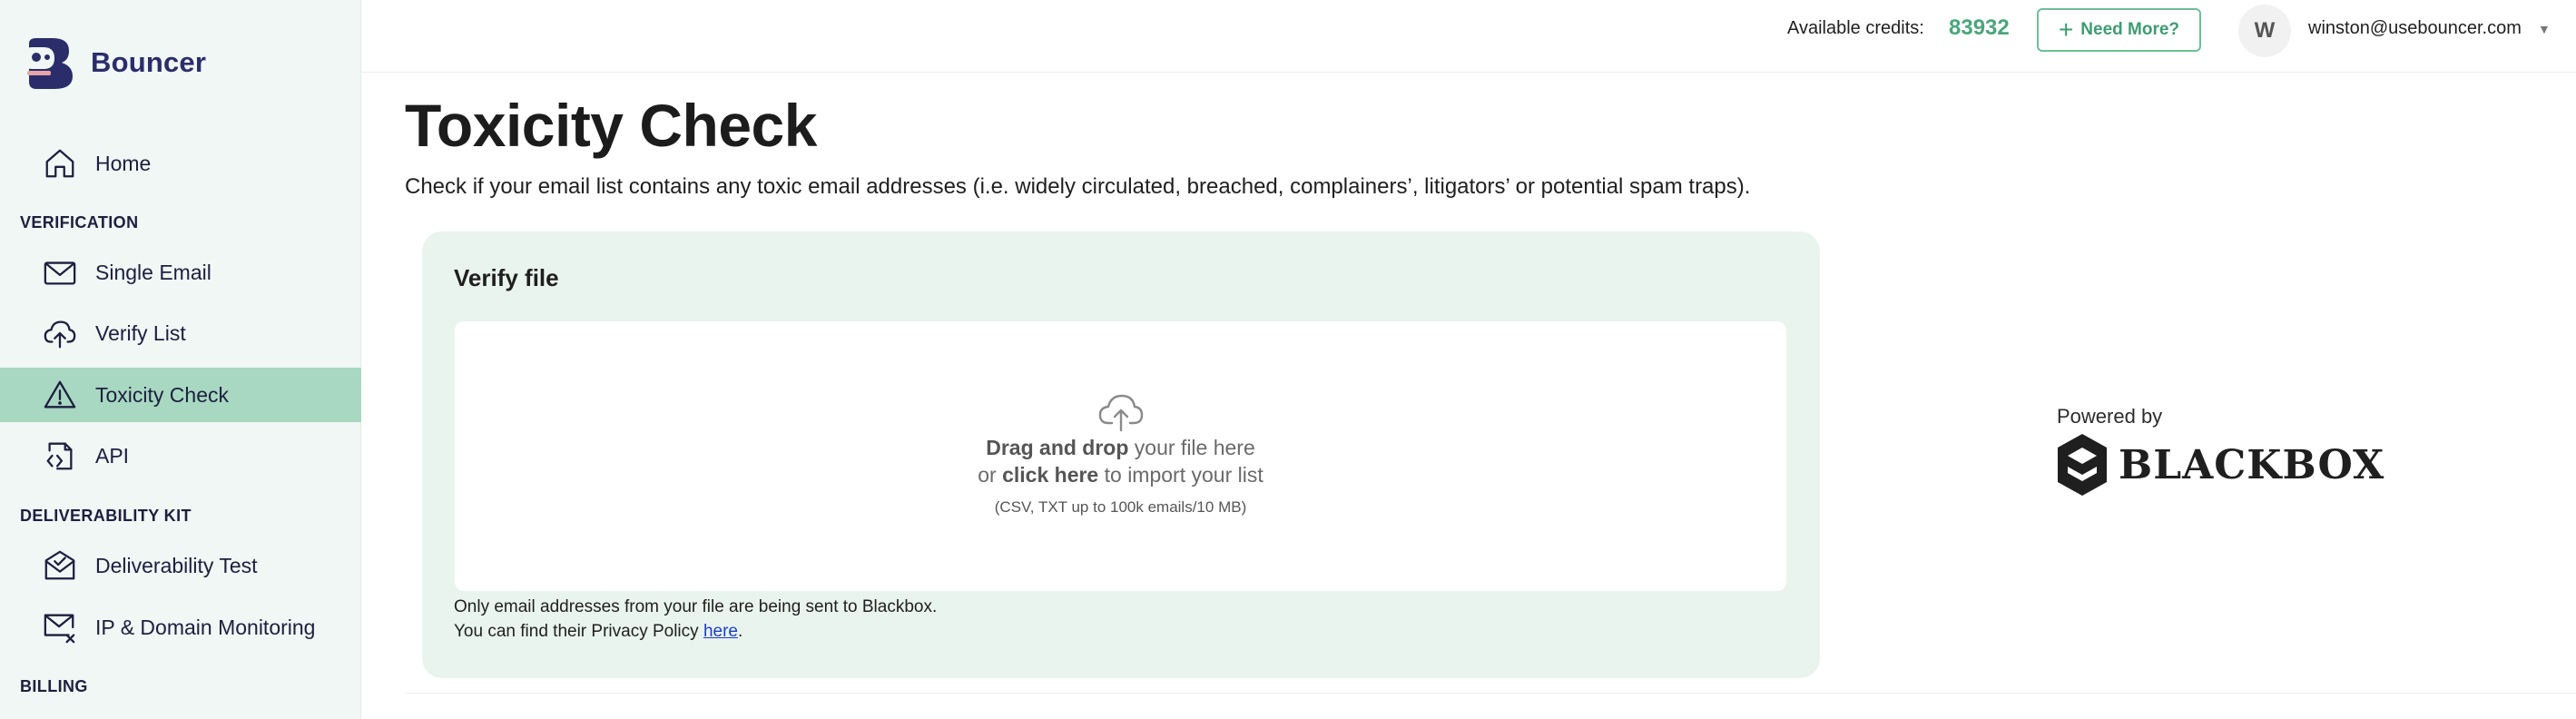 This screenshot has width=2576, height=719. I want to click on card-title: Verify file, so click(506, 277).